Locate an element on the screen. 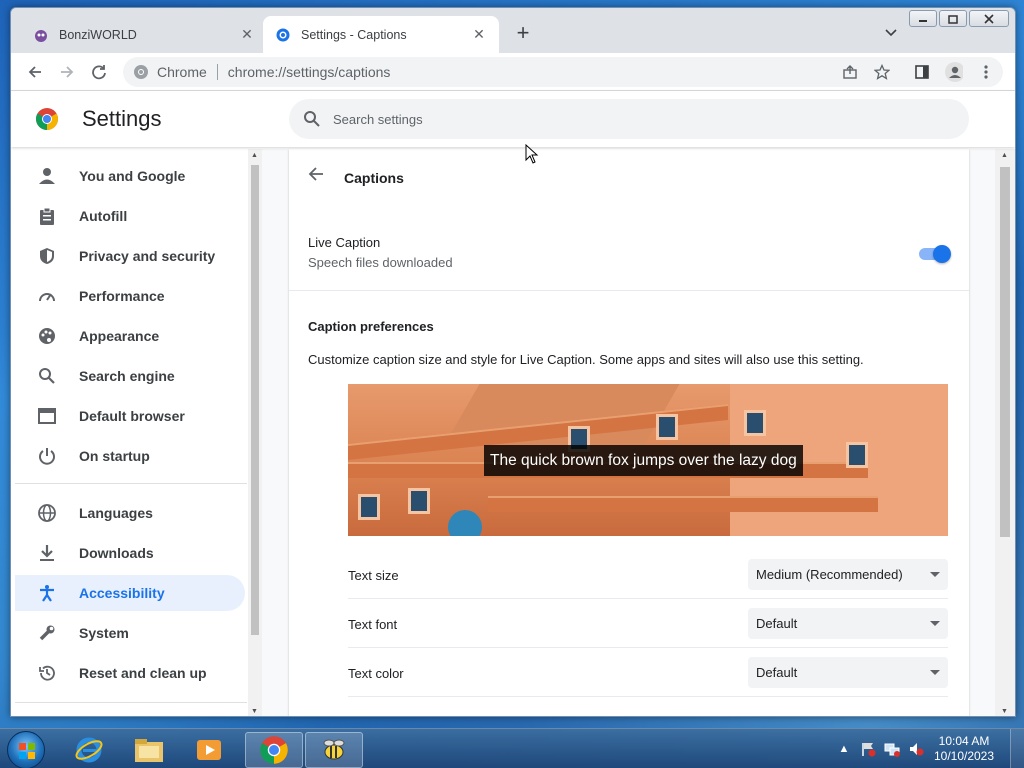 This screenshot has height=768, width=1024. live-caption-toggle is located at coordinates (935, 254).